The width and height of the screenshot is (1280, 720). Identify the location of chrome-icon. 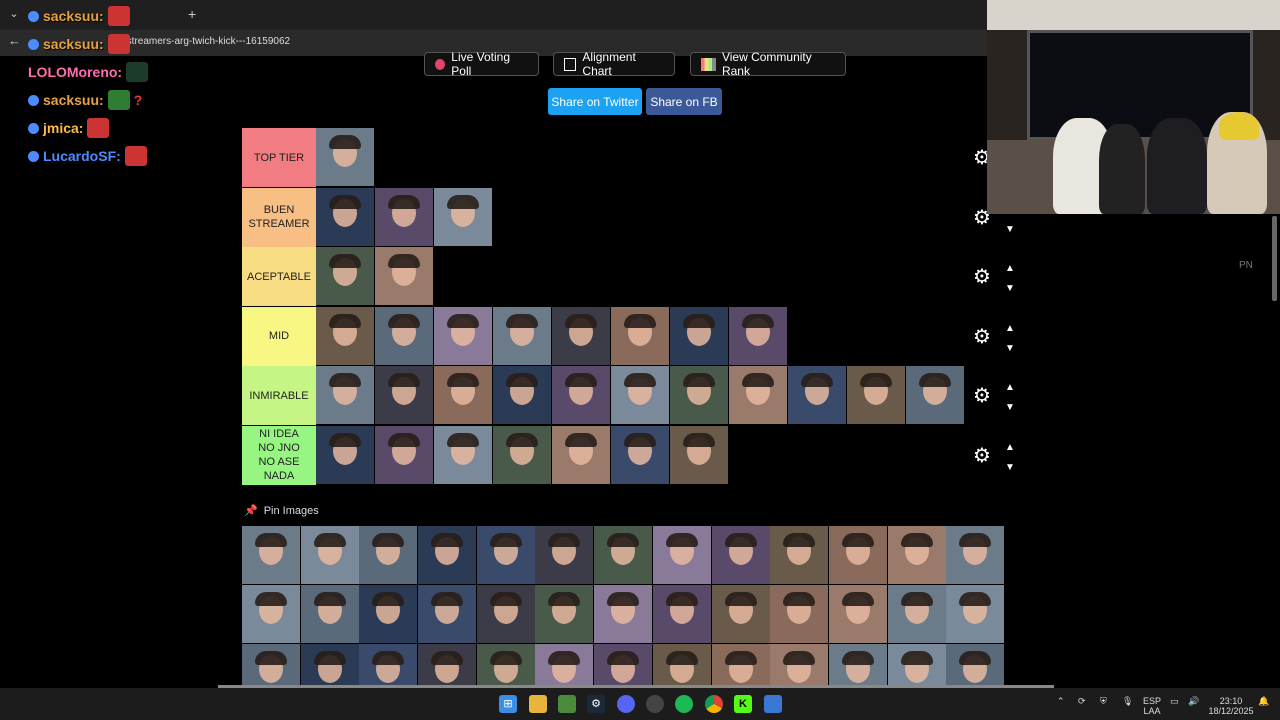
(714, 704).